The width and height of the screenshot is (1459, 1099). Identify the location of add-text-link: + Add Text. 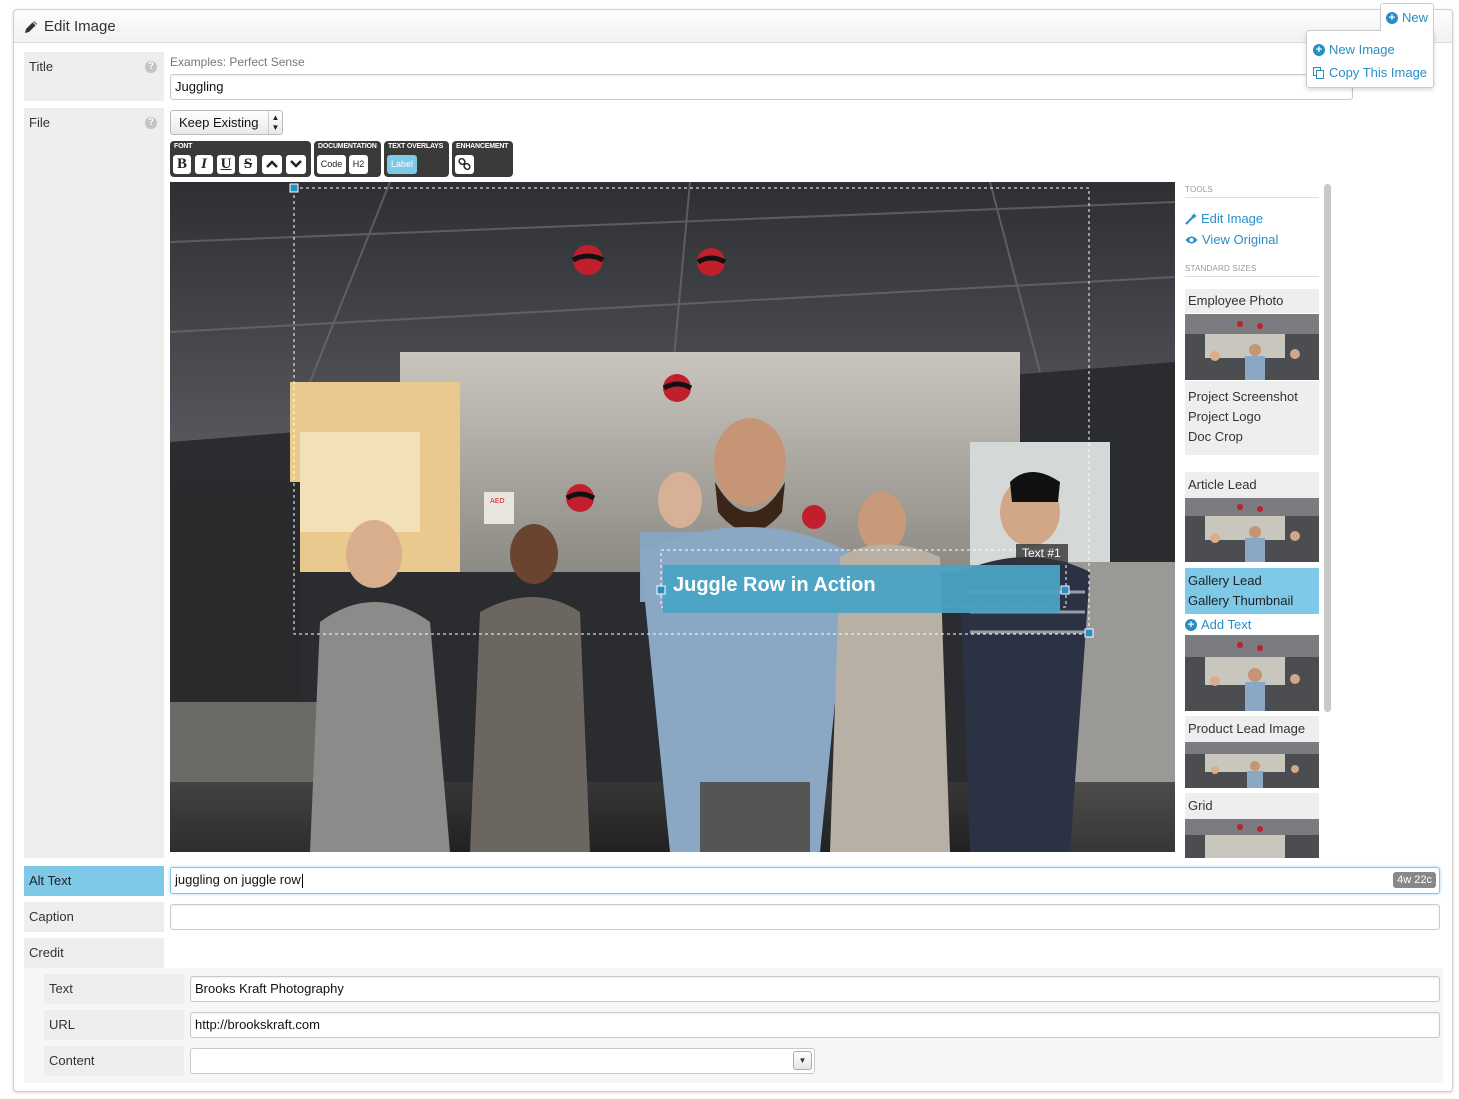
(1218, 624).